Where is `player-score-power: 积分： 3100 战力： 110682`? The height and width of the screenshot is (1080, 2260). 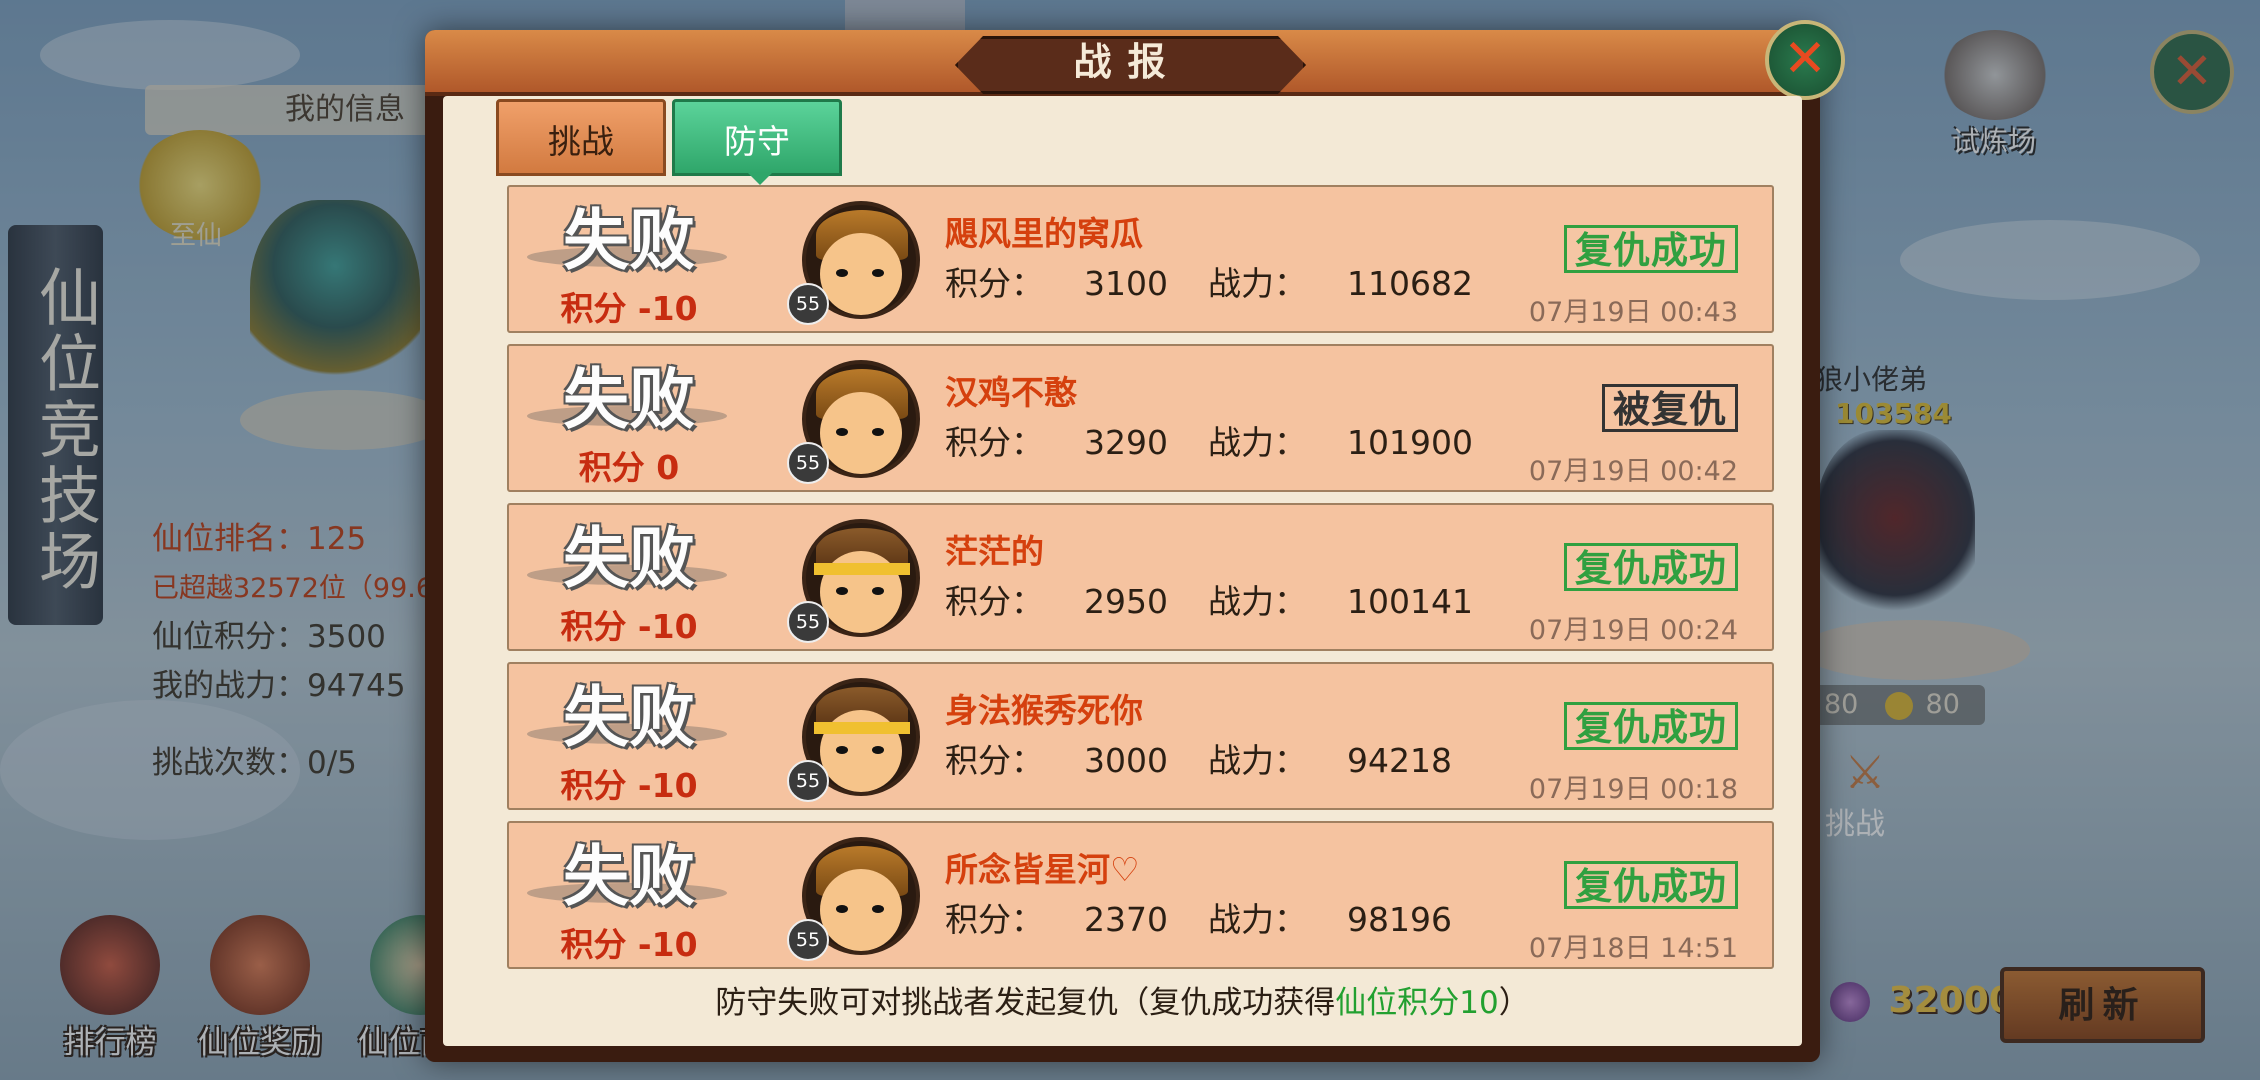
player-score-power: 积分： 3100 战力： 110682 is located at coordinates (1209, 283).